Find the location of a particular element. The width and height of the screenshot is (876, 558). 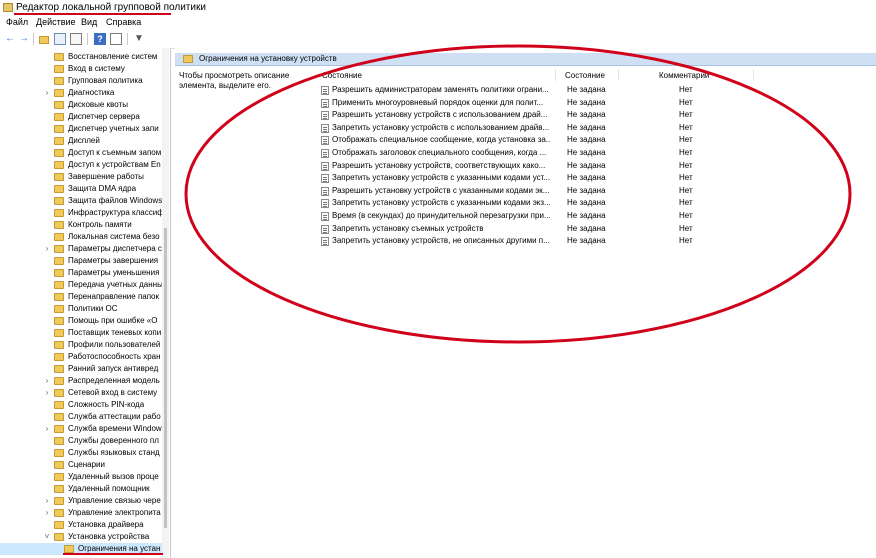

tree-item: Защита файлов Windows is located at coordinates (81, 201).